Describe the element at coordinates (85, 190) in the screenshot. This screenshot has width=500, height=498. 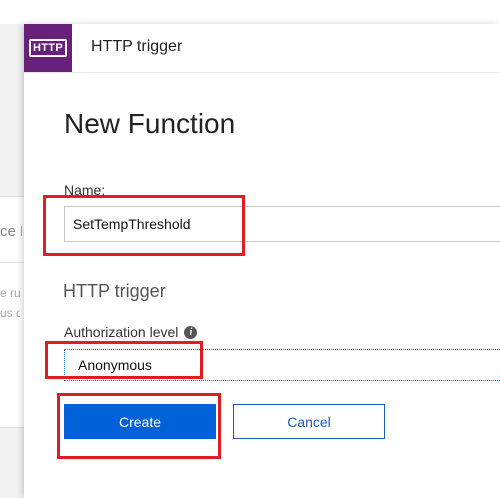
I see `name-label: Name:` at that location.